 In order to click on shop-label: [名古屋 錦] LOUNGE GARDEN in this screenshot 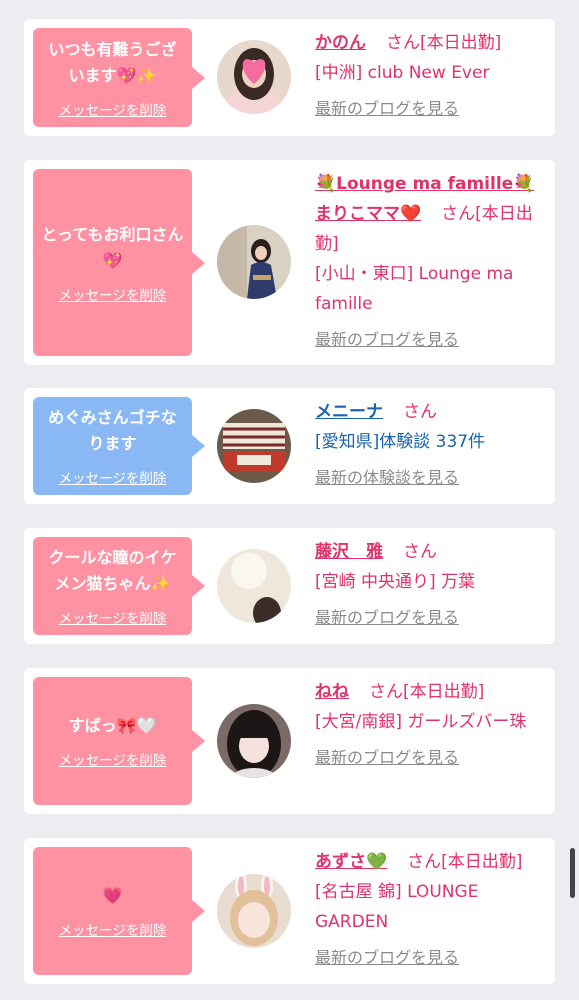, I will do `click(397, 907)`.